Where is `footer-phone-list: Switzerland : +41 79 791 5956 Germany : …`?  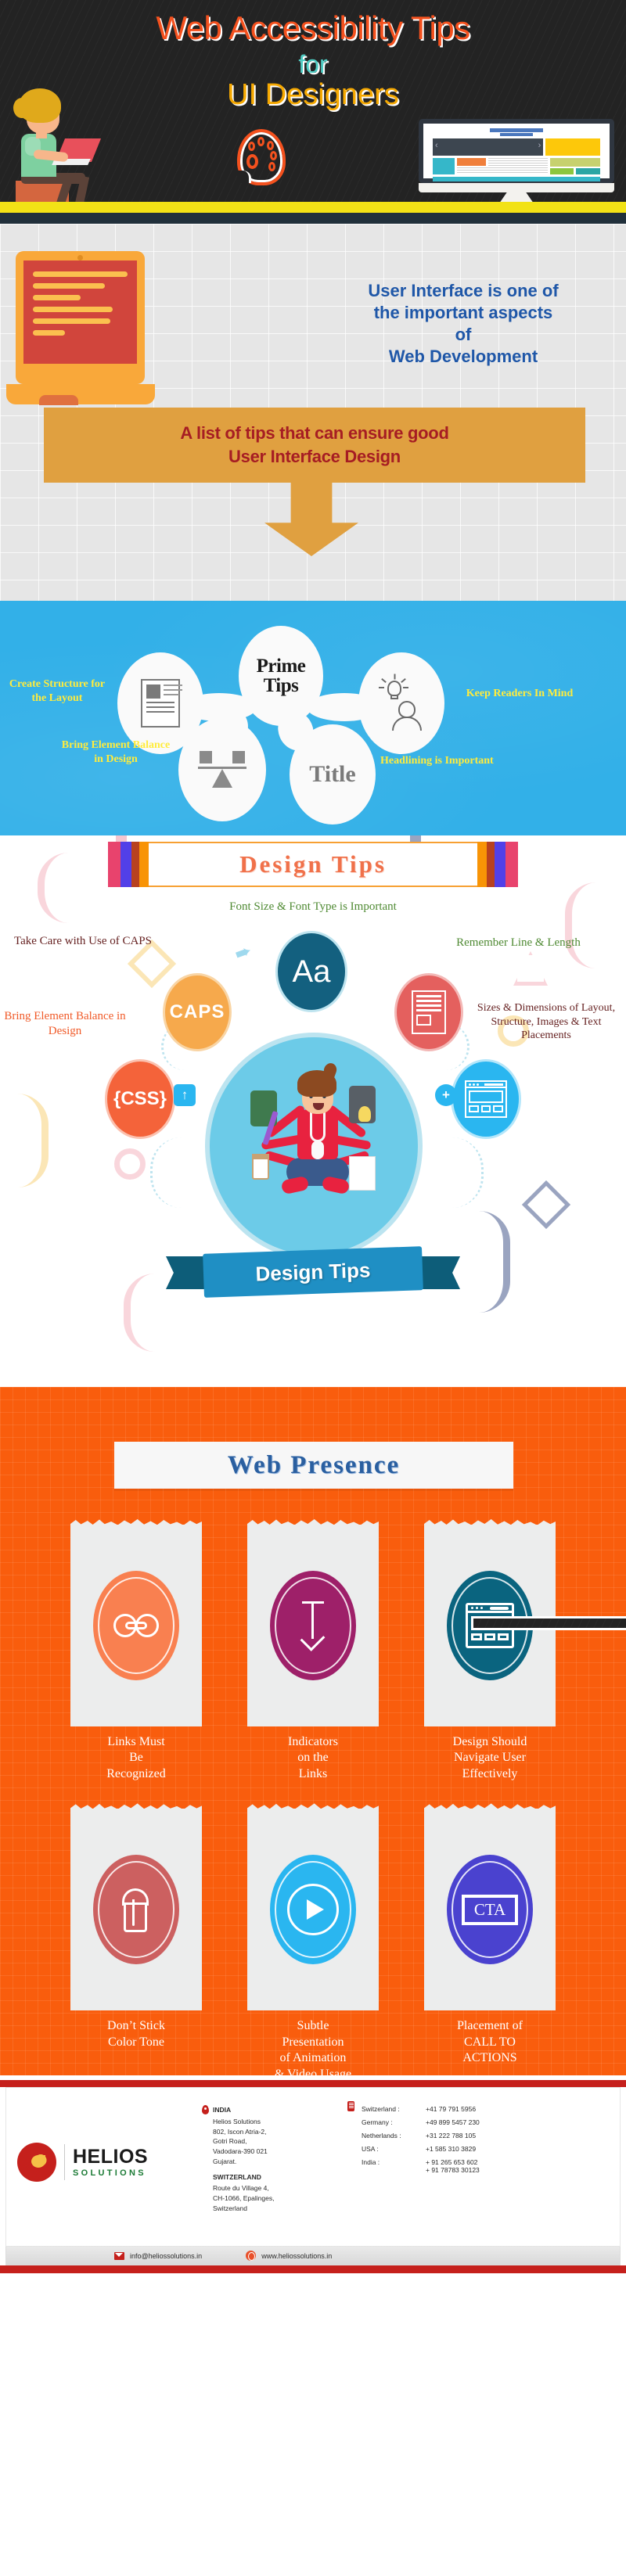
footer-phone-list: Switzerland : +41 79 791 5956 Germany : … is located at coordinates (479, 2139).